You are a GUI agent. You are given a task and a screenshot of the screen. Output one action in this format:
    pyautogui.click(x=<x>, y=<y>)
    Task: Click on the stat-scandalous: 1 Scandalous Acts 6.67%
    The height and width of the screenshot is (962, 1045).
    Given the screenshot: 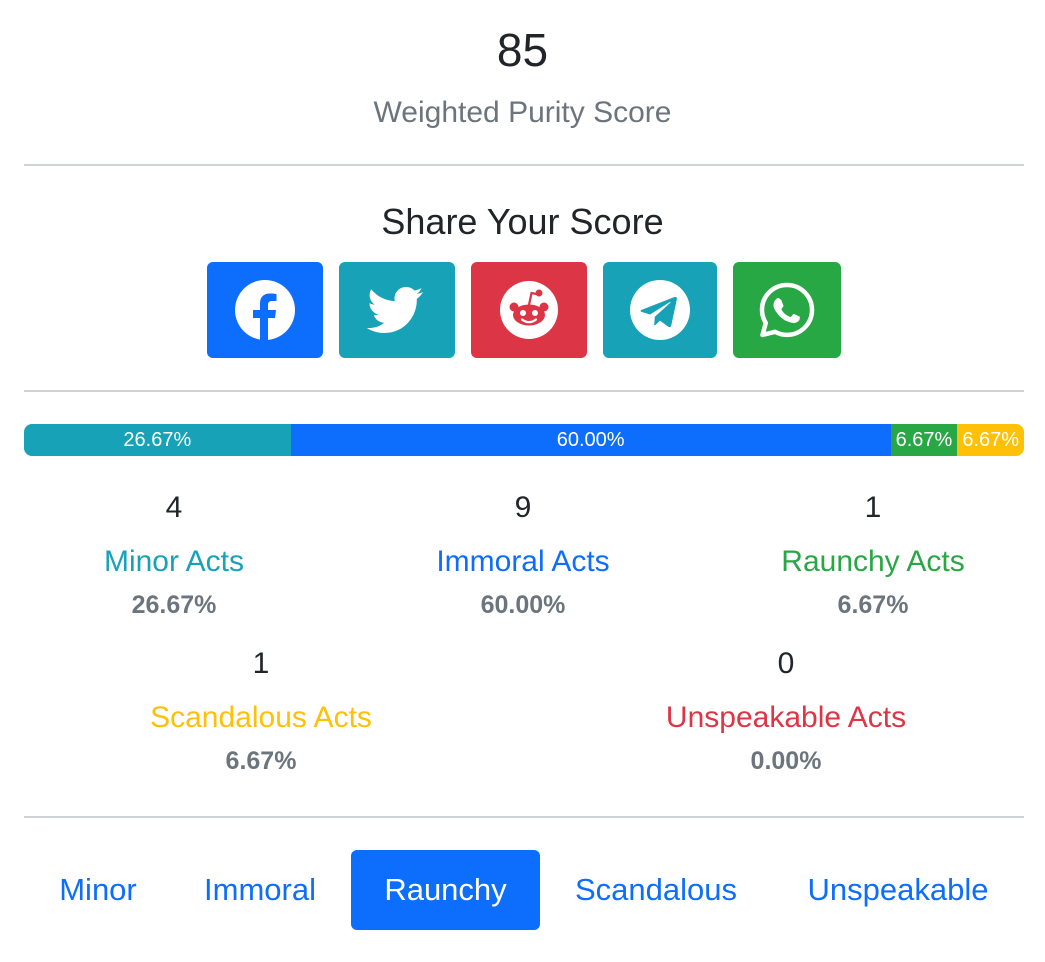 What is the action you would take?
    pyautogui.click(x=261, y=711)
    